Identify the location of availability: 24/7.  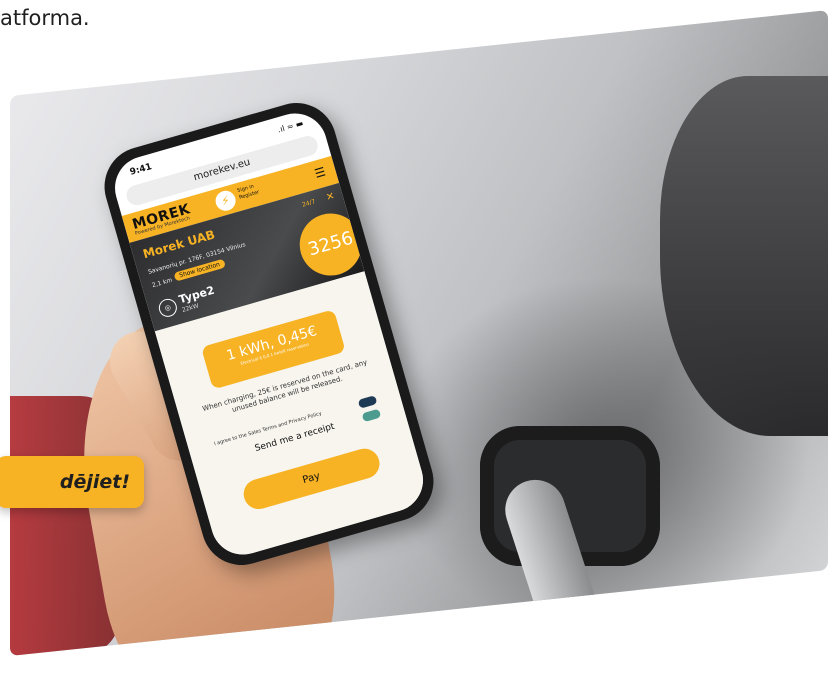
(309, 203).